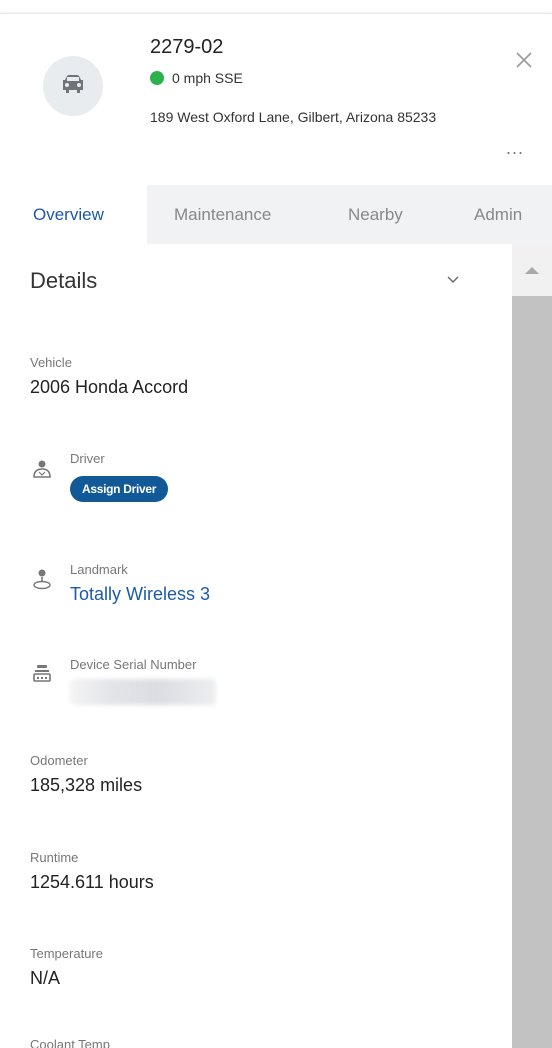 This screenshot has height=1048, width=552. What do you see at coordinates (42, 579) in the screenshot?
I see `location-person-icon` at bounding box center [42, 579].